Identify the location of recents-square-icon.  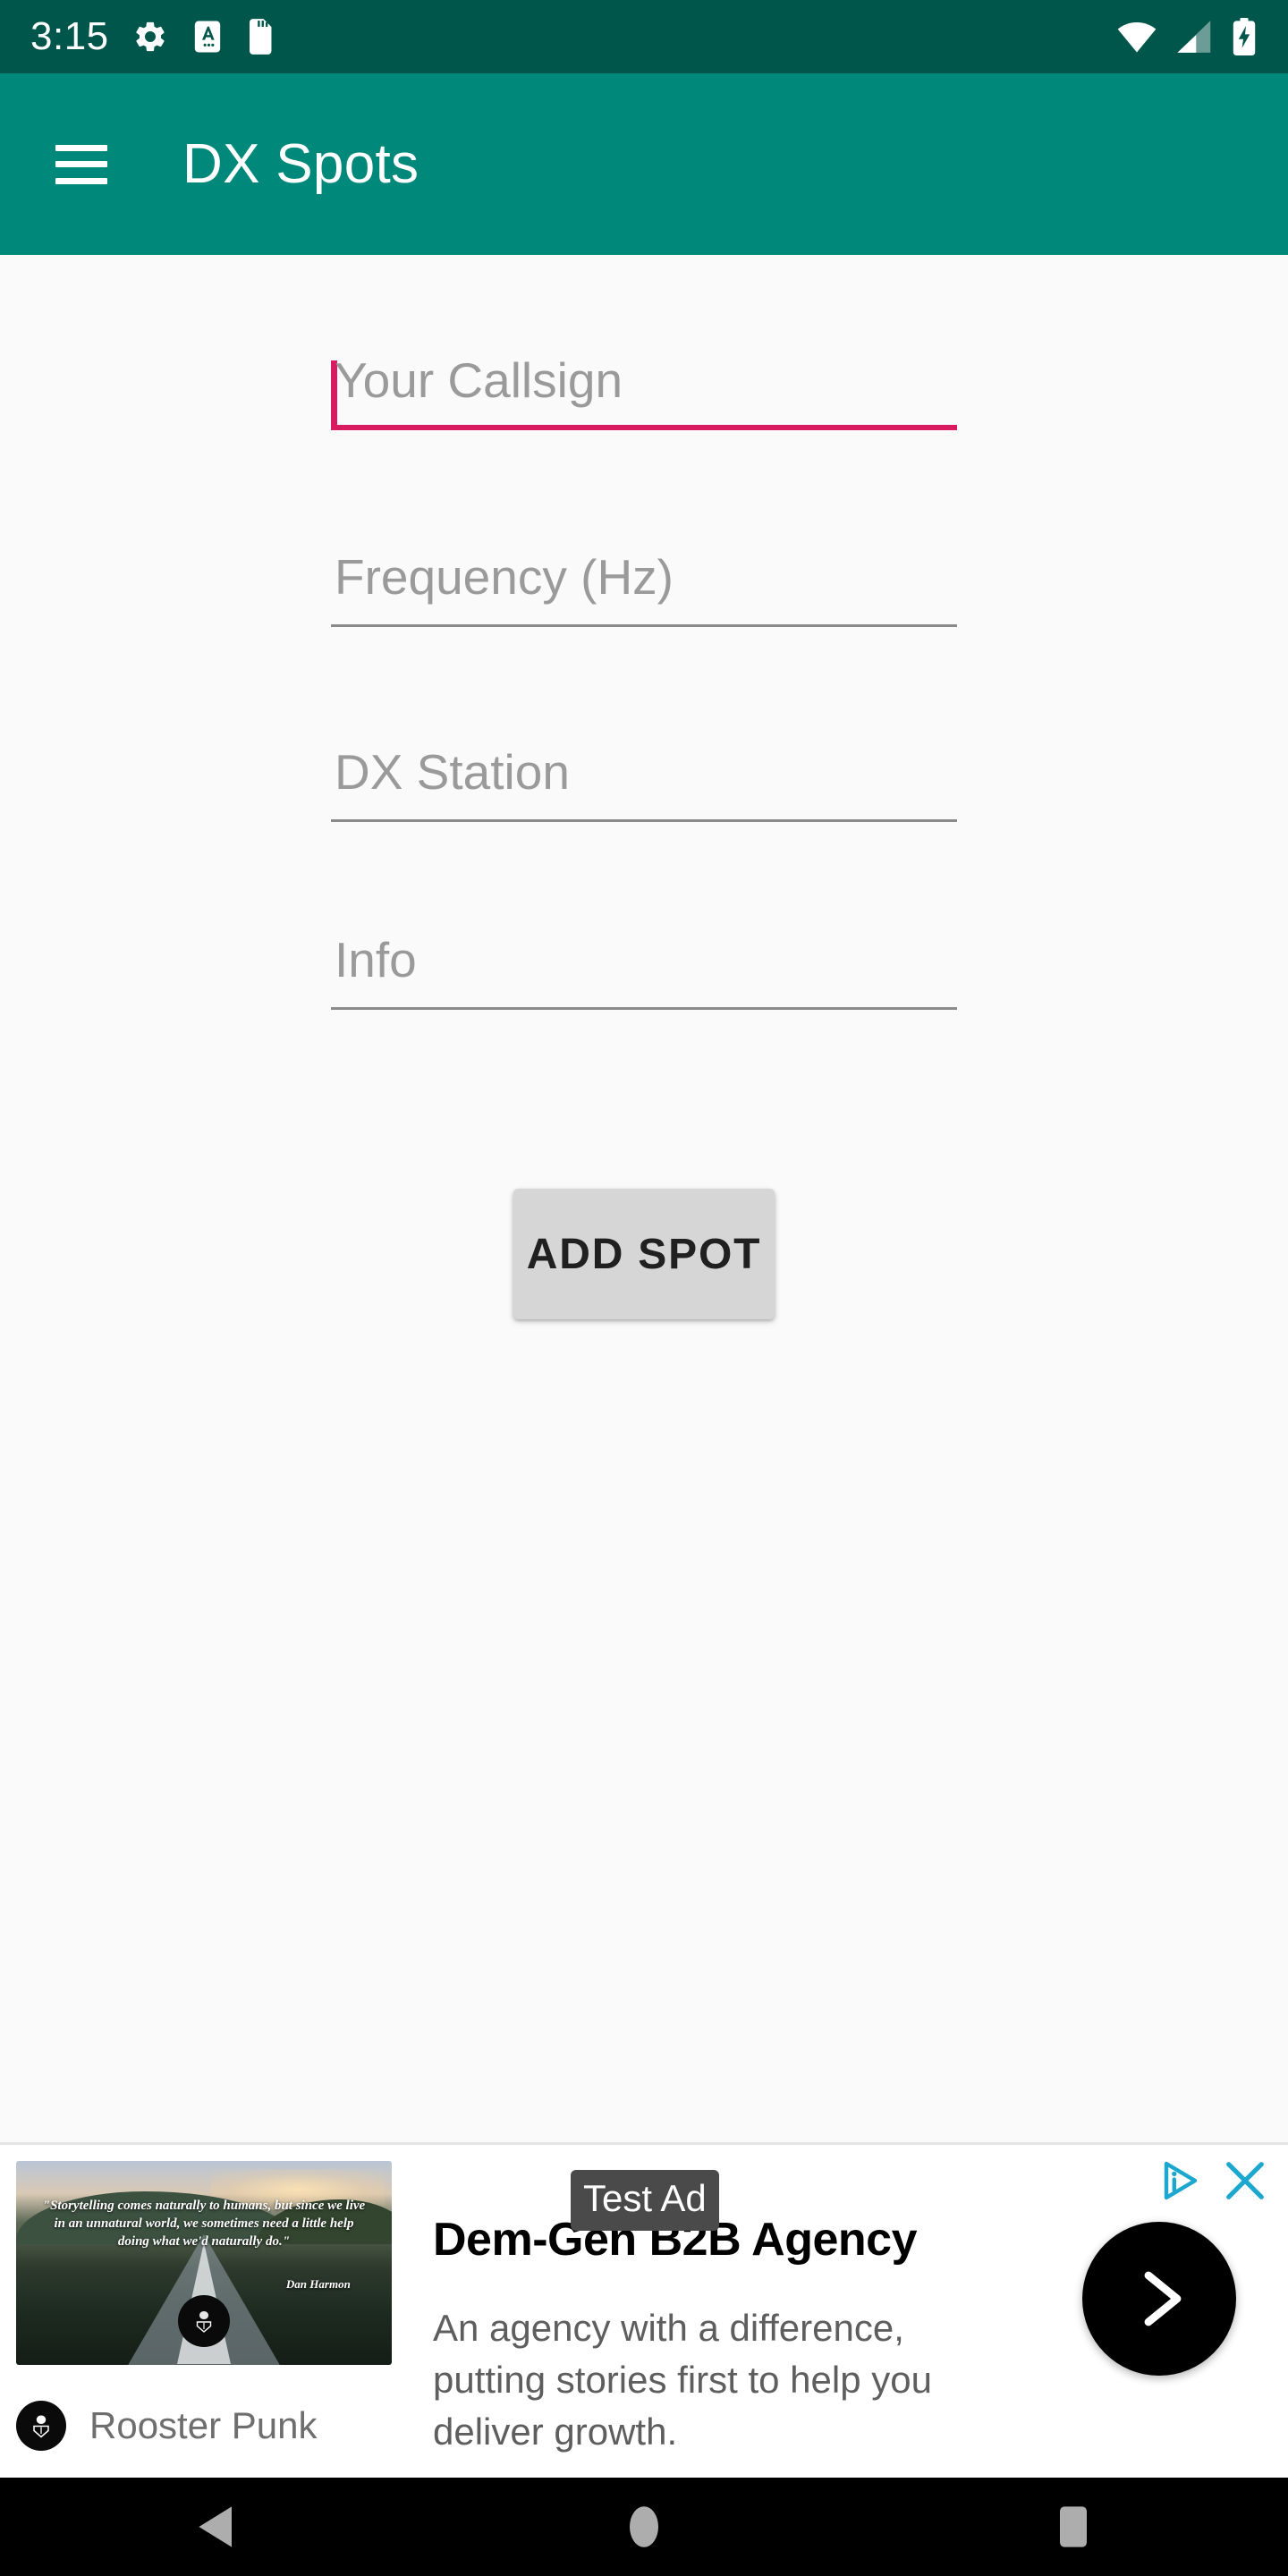
(1073, 2527).